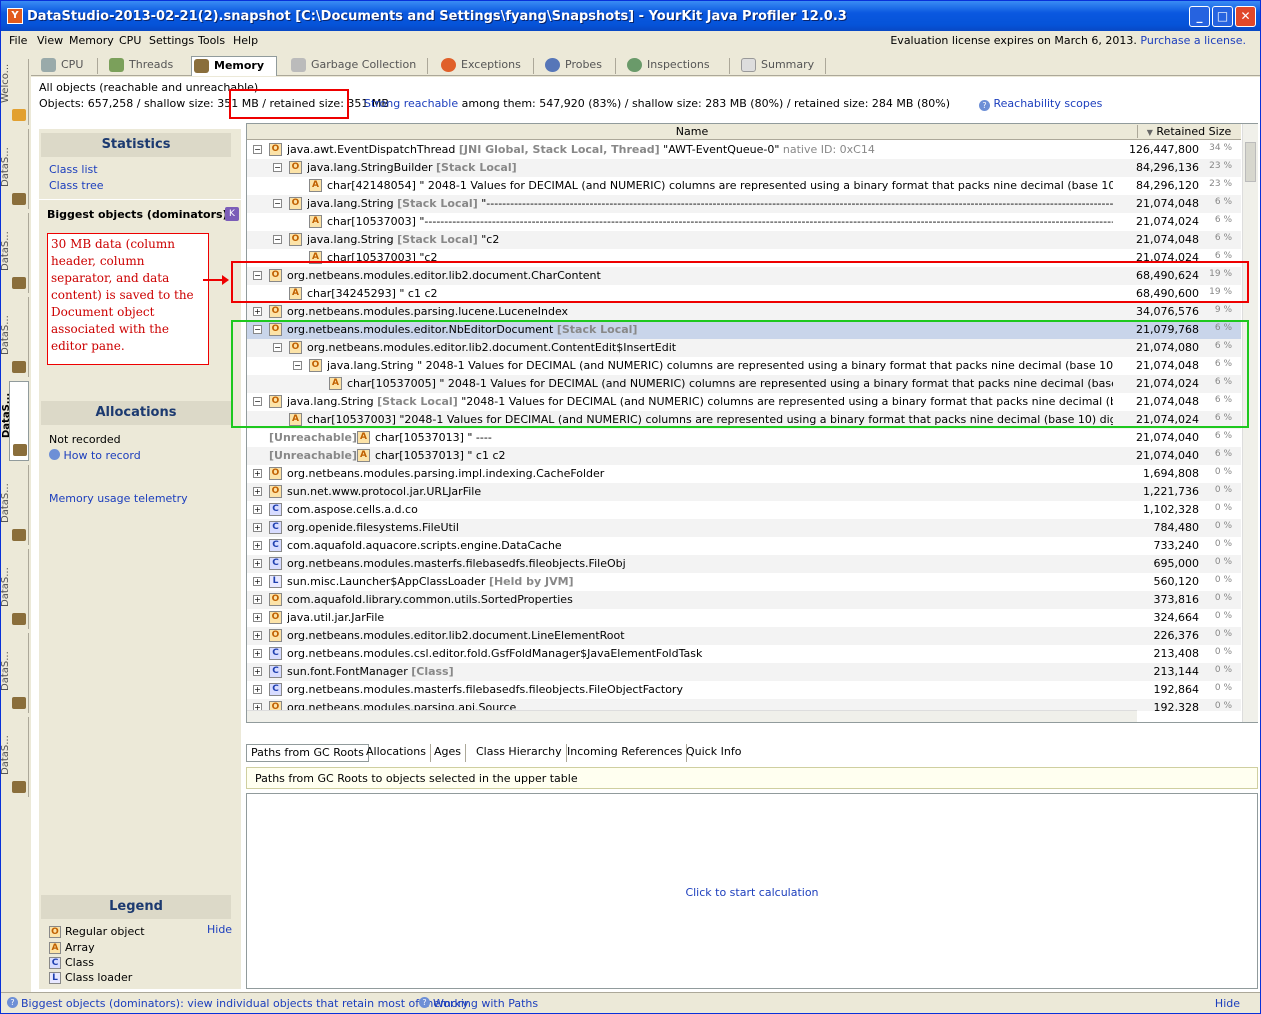 Image resolution: width=1261 pixels, height=1014 pixels. Describe the element at coordinates (744, 618) in the screenshot. I see `table-row: + Ojava.util.jar.JarFile 324,664 0 %` at that location.